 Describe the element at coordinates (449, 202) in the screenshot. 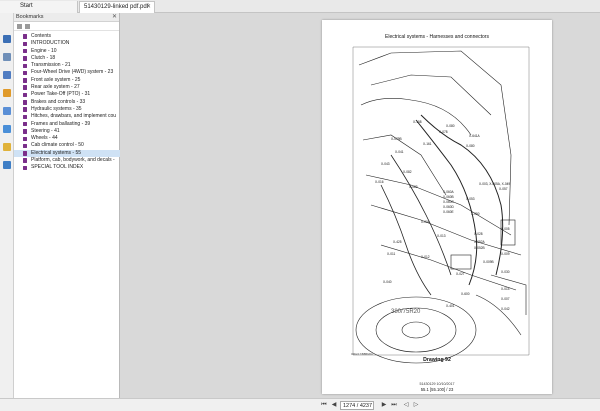

I see `connector-label: X-060C` at that location.